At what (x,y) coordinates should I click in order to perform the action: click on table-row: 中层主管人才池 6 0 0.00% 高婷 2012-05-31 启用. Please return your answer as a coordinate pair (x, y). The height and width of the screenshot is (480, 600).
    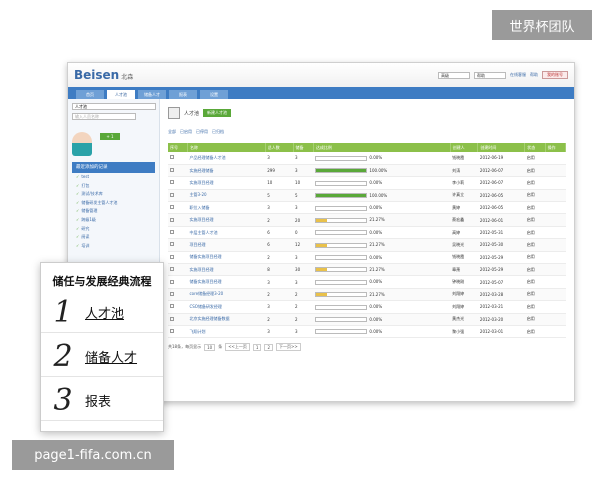
    Looking at the image, I should click on (367, 233).